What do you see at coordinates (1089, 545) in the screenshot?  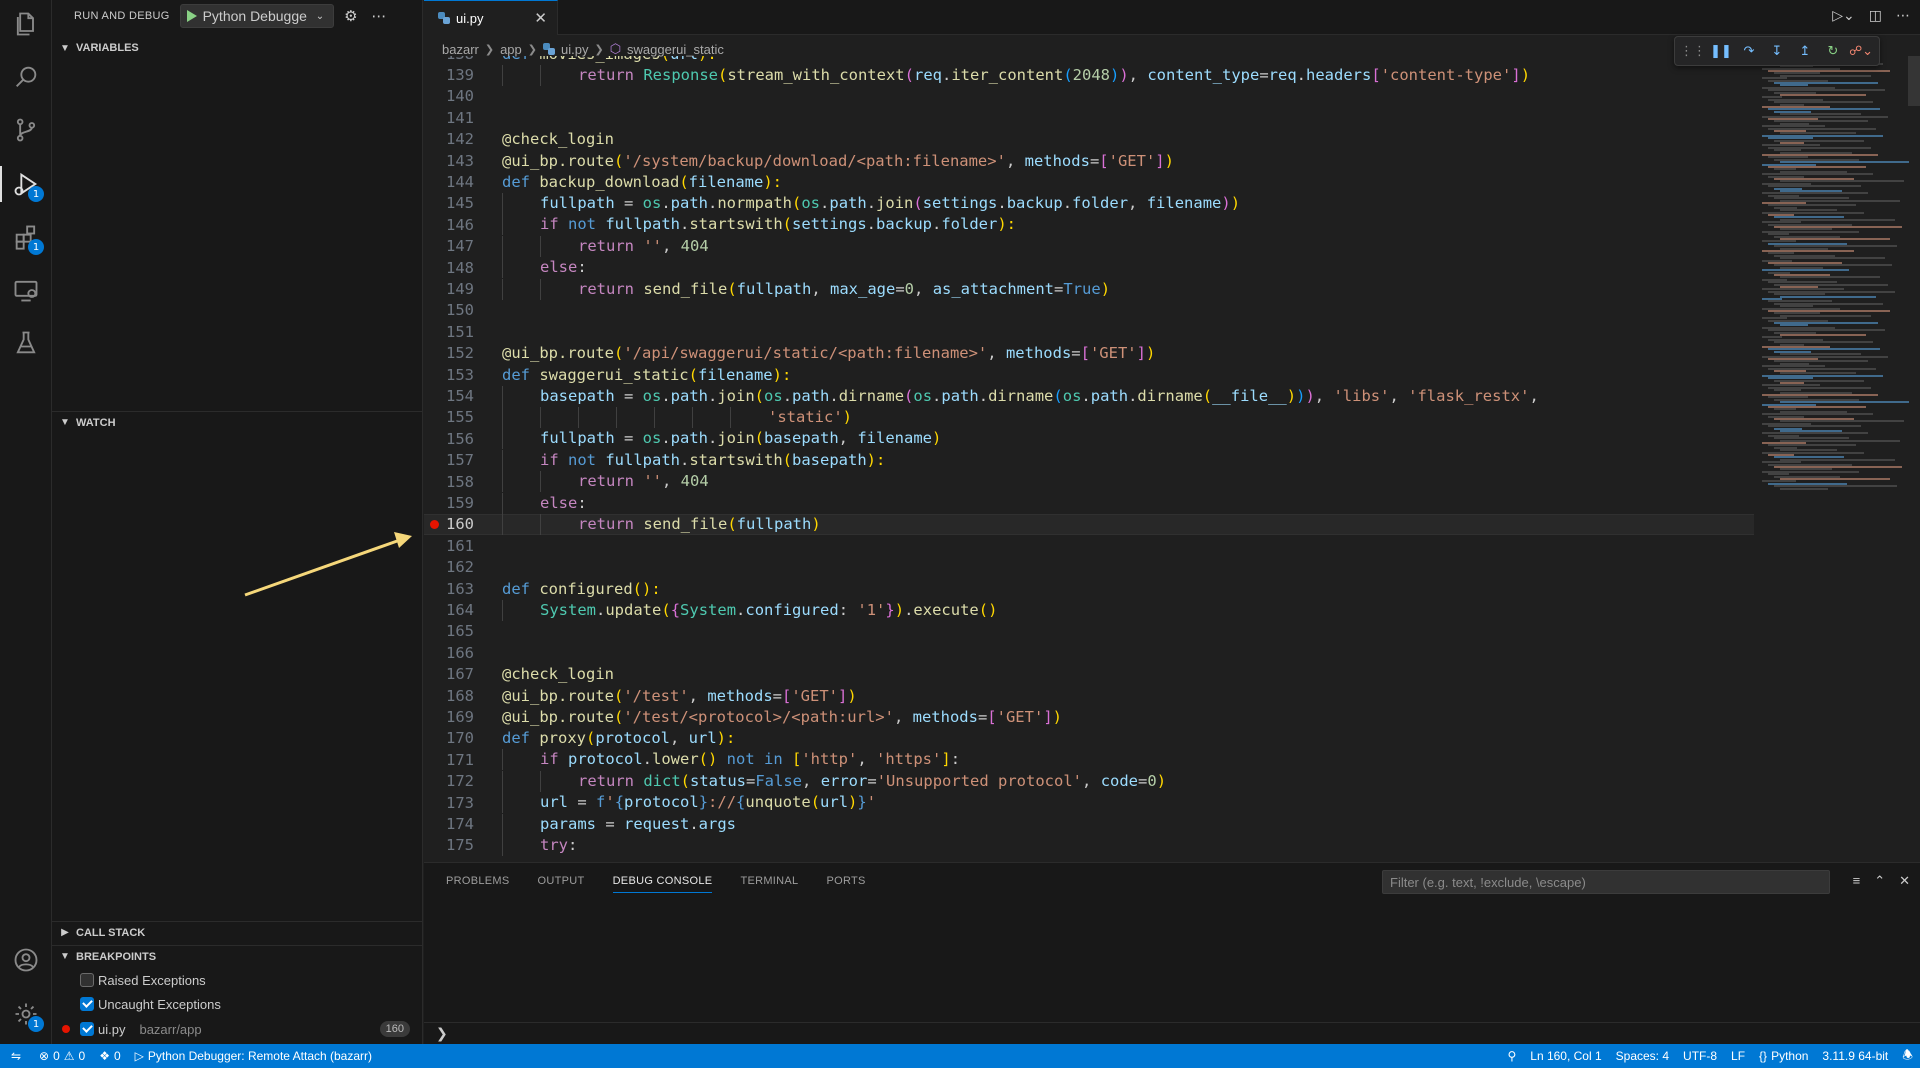 I see `code-line: 161` at bounding box center [1089, 545].